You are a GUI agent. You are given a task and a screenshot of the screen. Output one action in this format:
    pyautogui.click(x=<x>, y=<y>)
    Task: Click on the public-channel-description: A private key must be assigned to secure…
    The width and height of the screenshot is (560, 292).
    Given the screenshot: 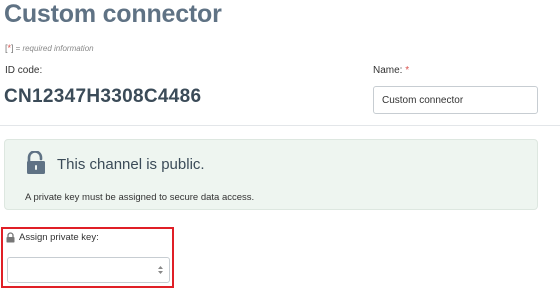 What is the action you would take?
    pyautogui.click(x=140, y=197)
    